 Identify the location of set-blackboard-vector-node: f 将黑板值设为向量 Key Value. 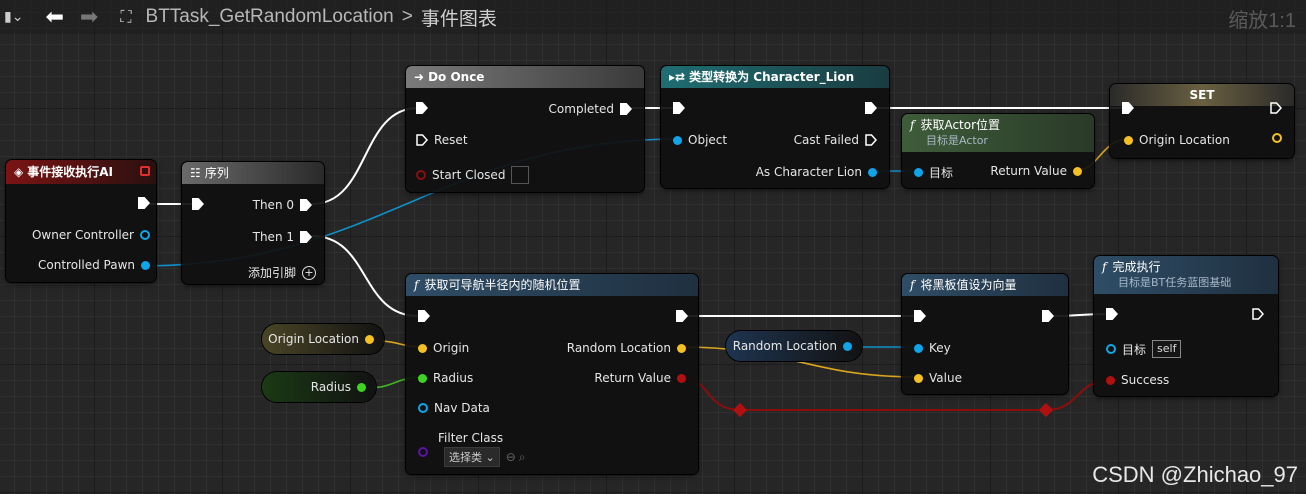
(985, 334).